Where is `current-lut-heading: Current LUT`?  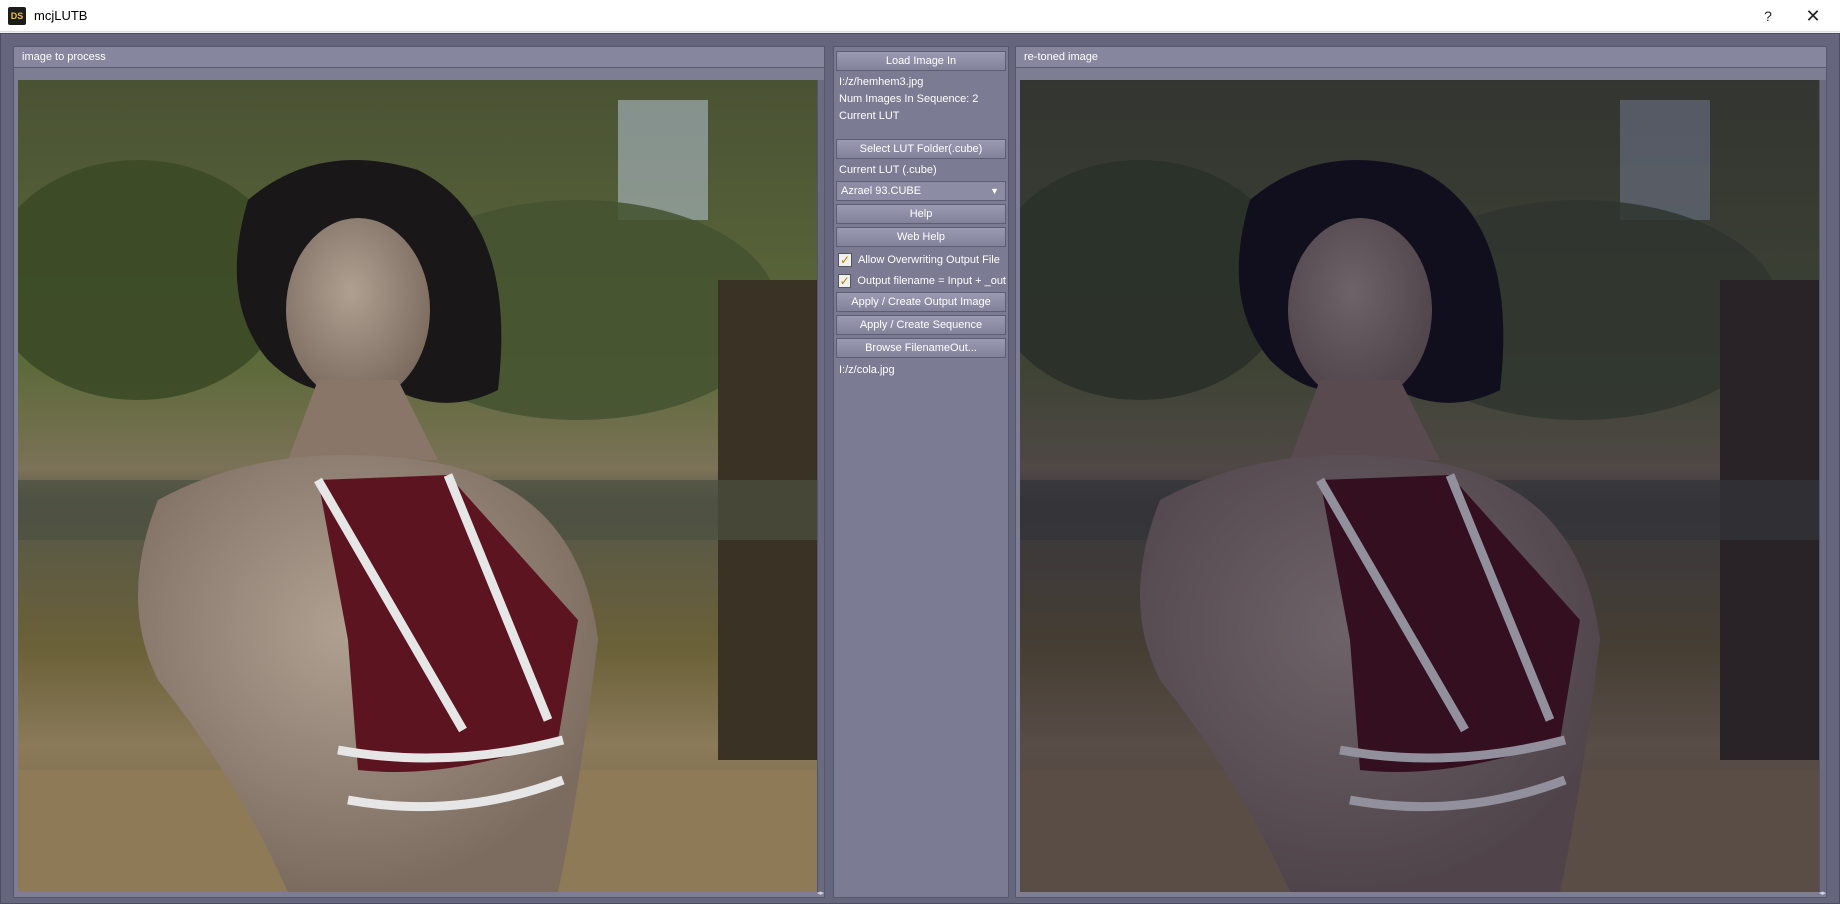 current-lut-heading: Current LUT is located at coordinates (869, 116).